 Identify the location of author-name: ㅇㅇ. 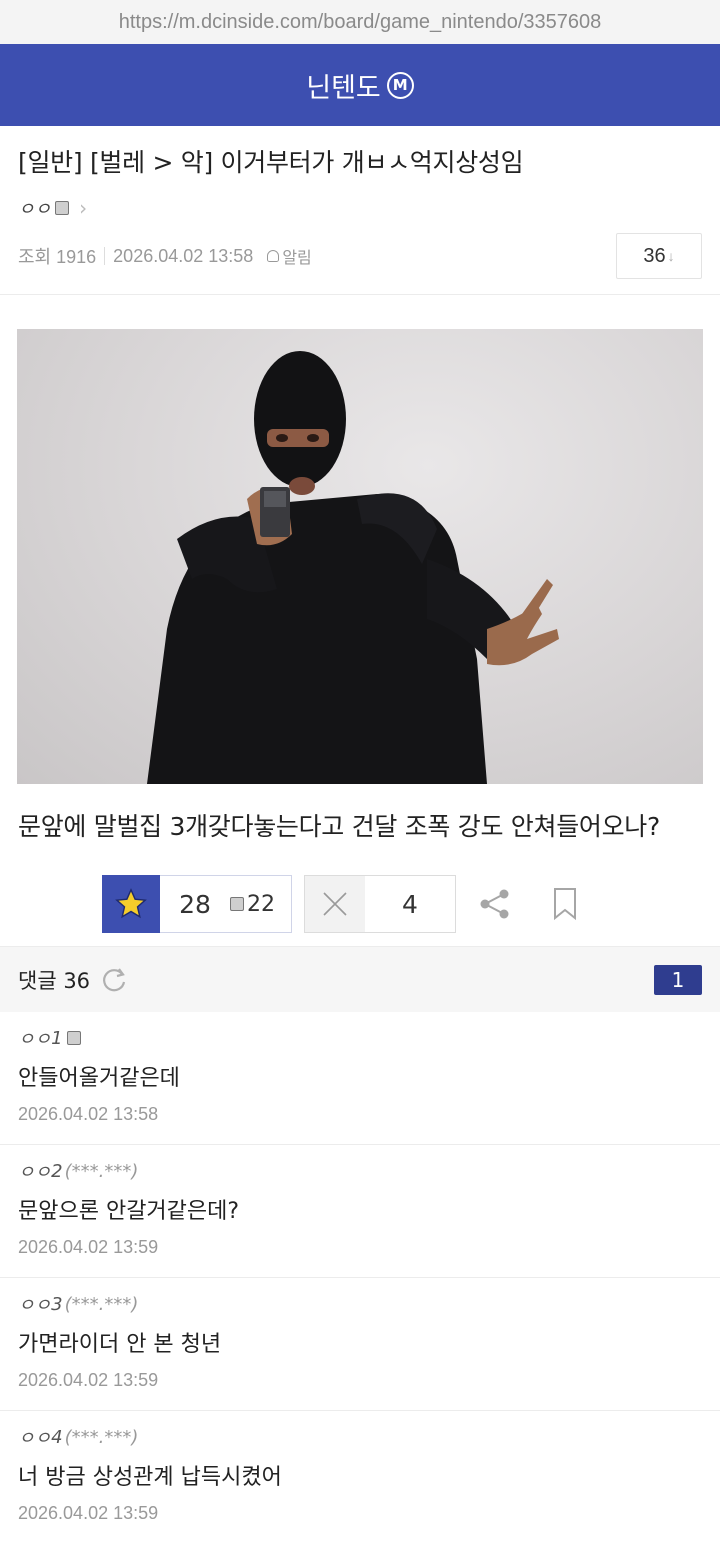
(35, 209).